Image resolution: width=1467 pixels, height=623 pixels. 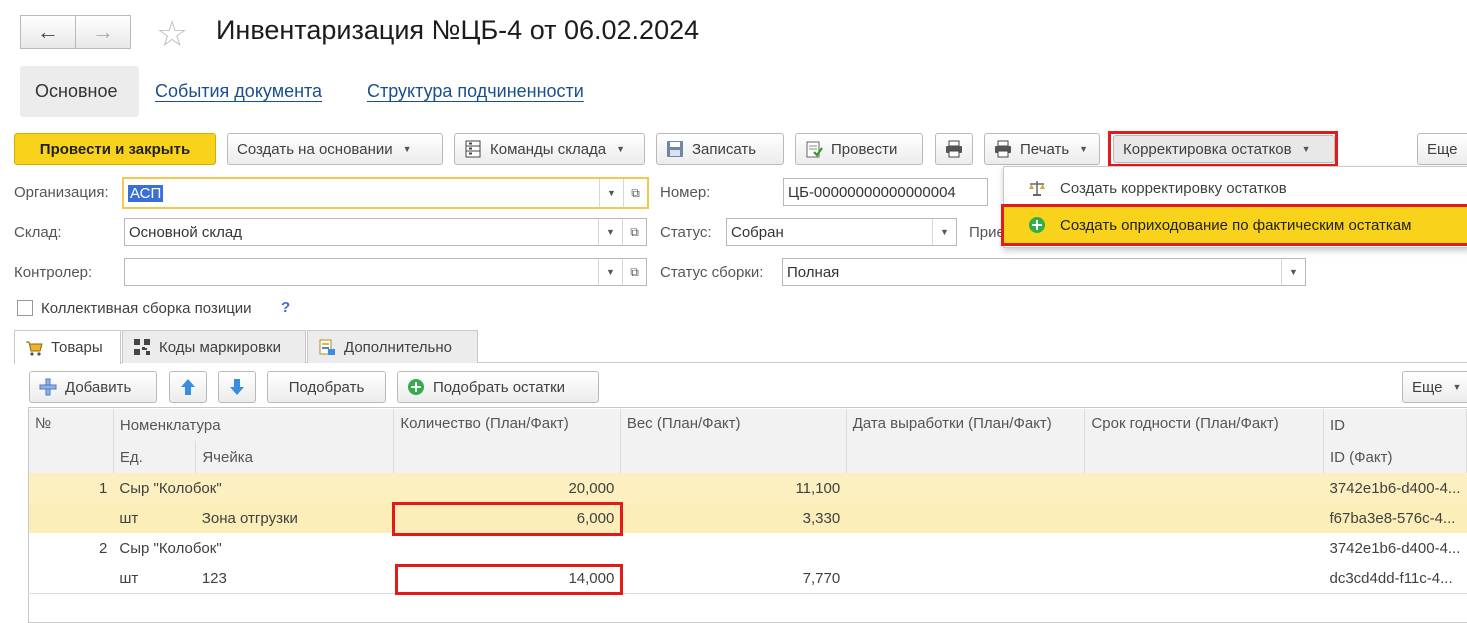 I want to click on plus-icon, so click(x=48, y=387).